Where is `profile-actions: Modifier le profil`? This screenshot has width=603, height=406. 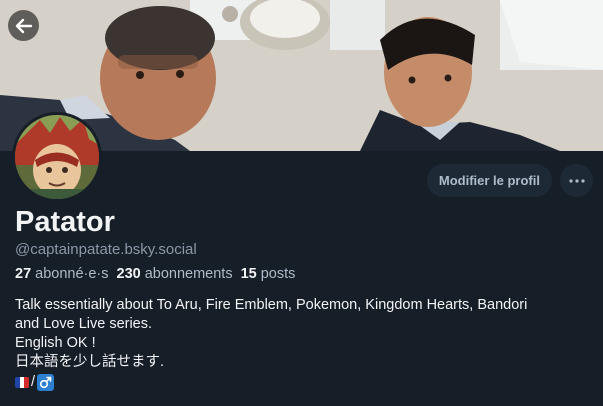 profile-actions: Modifier le profil is located at coordinates (509, 180).